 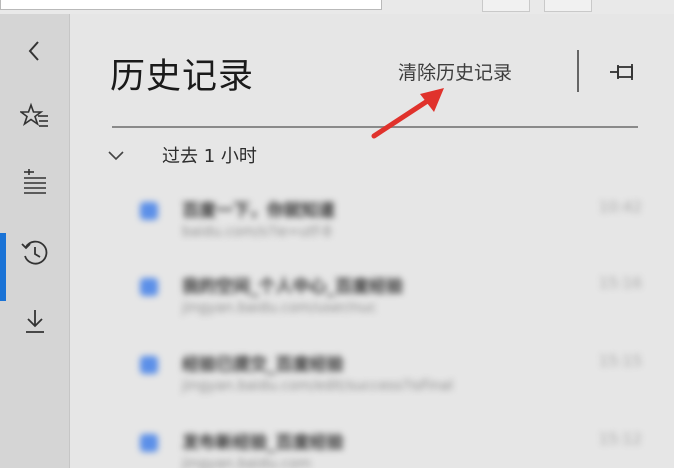 I want to click on history-item: 发布新经验_百度经验 jingyan.baidu.com 15:12, so click(x=390, y=447).